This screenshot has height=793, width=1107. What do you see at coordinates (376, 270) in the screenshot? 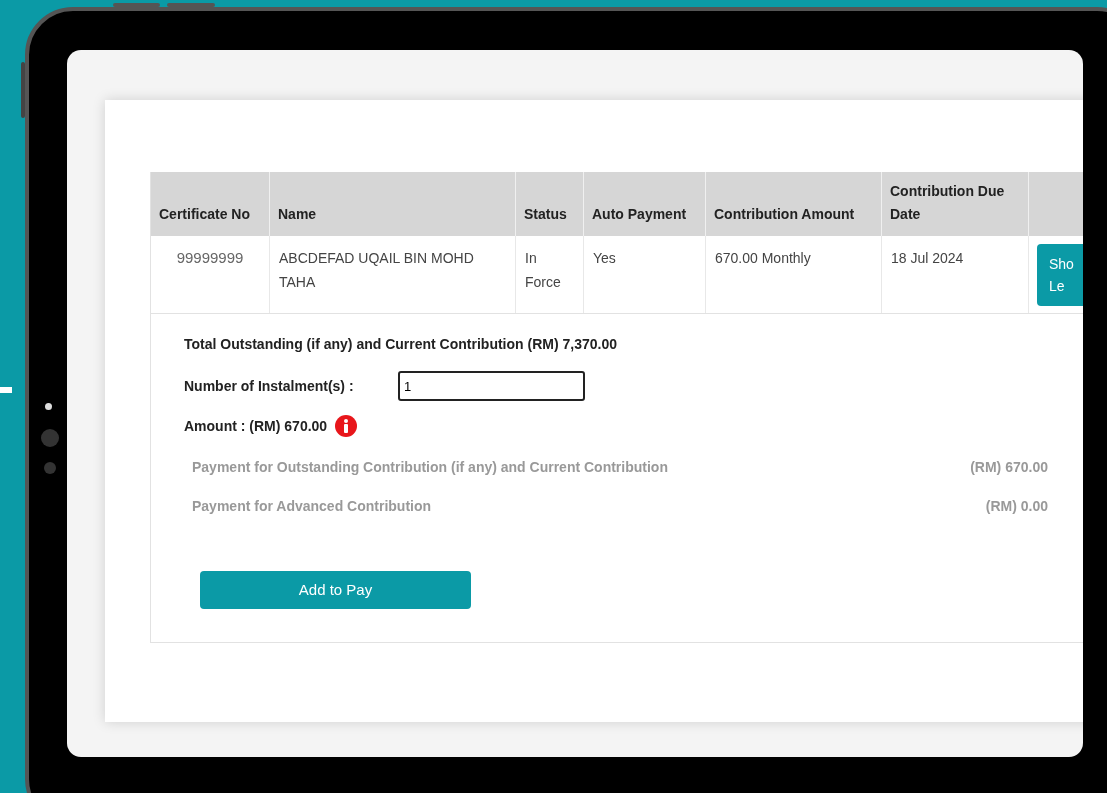
I see `table-cell: ABCDEFAD UQAIL BIN MOHD TAHA` at bounding box center [376, 270].